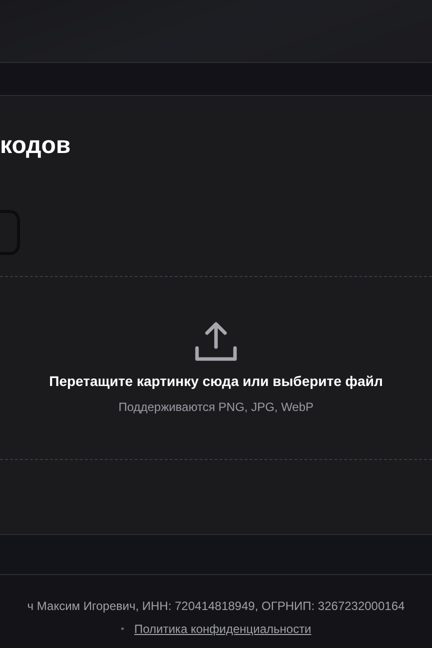 This screenshot has width=432, height=648. What do you see at coordinates (216, 606) in the screenshot?
I see `legal-text: ч Максим Игоревич, ИНН: 720414818949, ОГРНИП: 3267232000164` at bounding box center [216, 606].